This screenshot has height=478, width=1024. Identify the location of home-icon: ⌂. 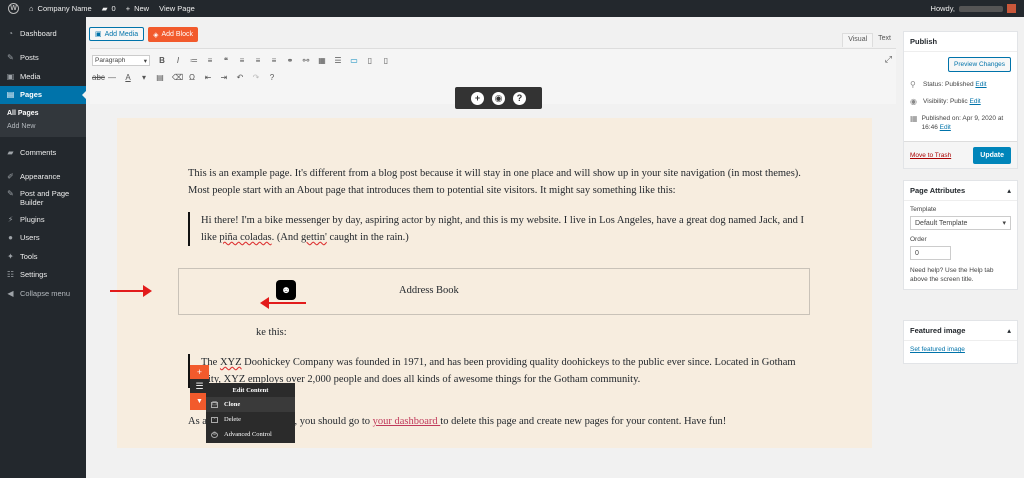
(31, 8).